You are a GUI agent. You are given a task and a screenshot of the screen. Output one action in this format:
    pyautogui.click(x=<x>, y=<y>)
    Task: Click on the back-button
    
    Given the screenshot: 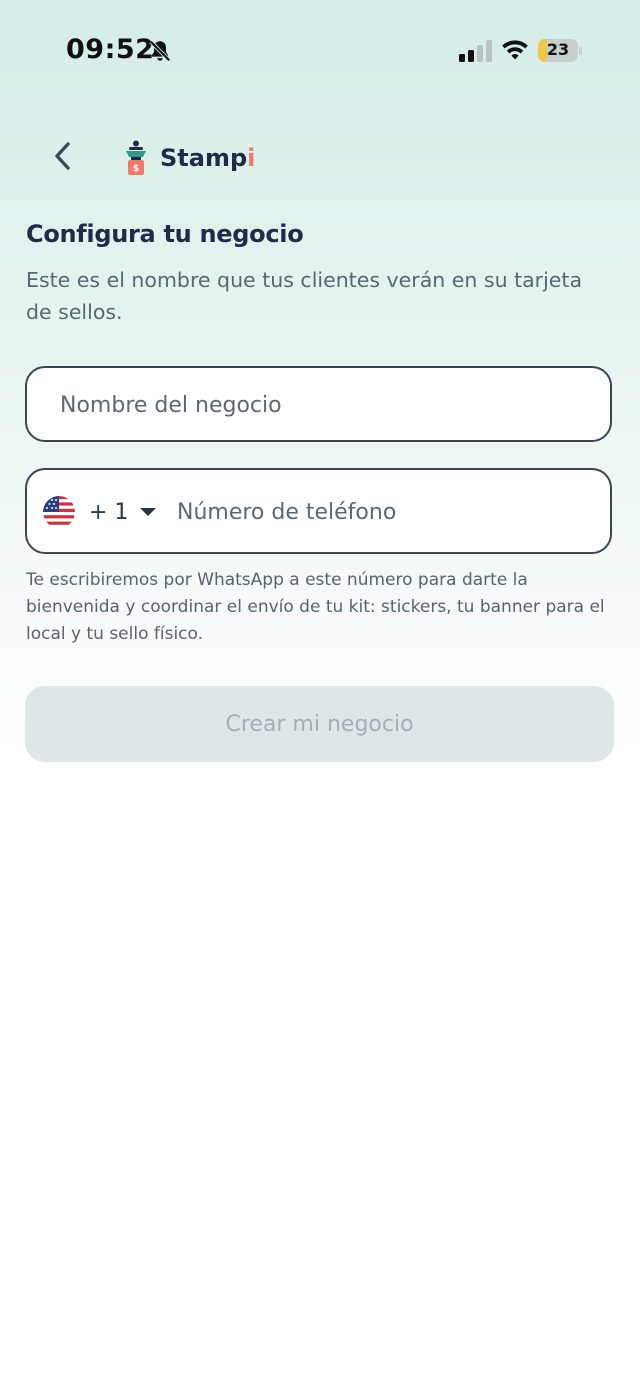 What is the action you would take?
    pyautogui.click(x=64, y=156)
    